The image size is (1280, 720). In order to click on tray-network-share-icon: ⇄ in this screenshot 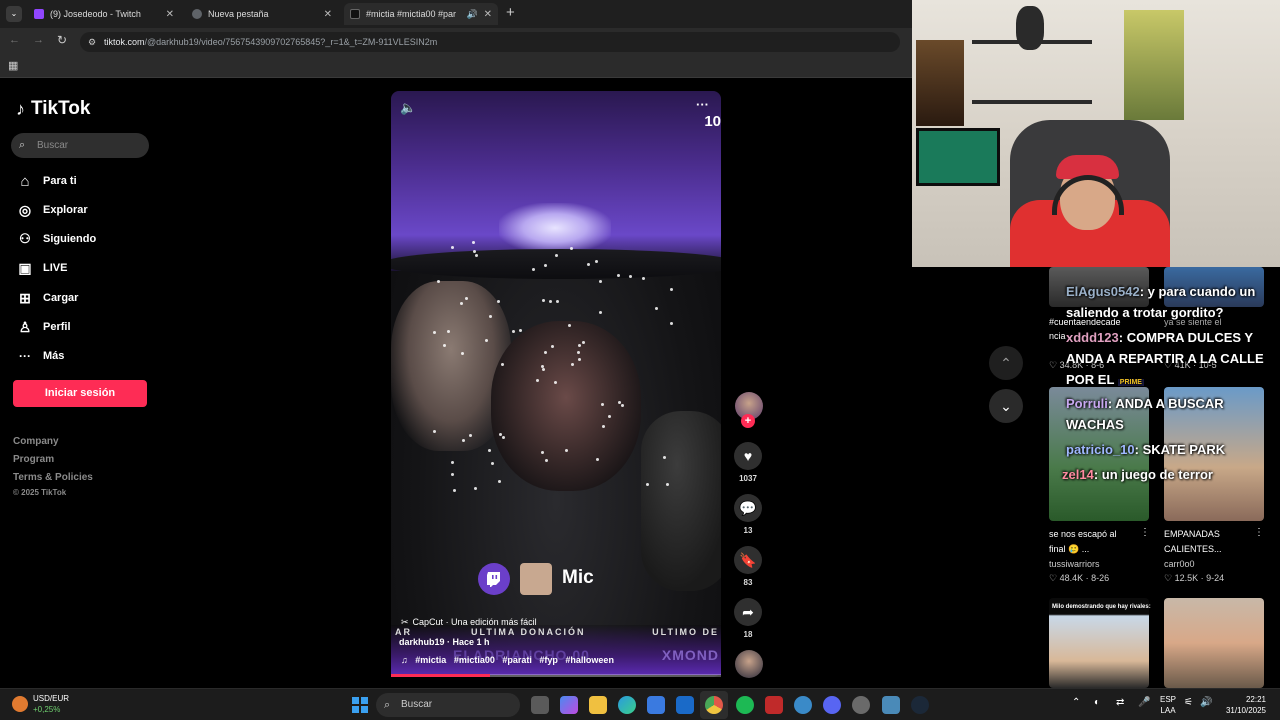, I will do `click(1120, 702)`.